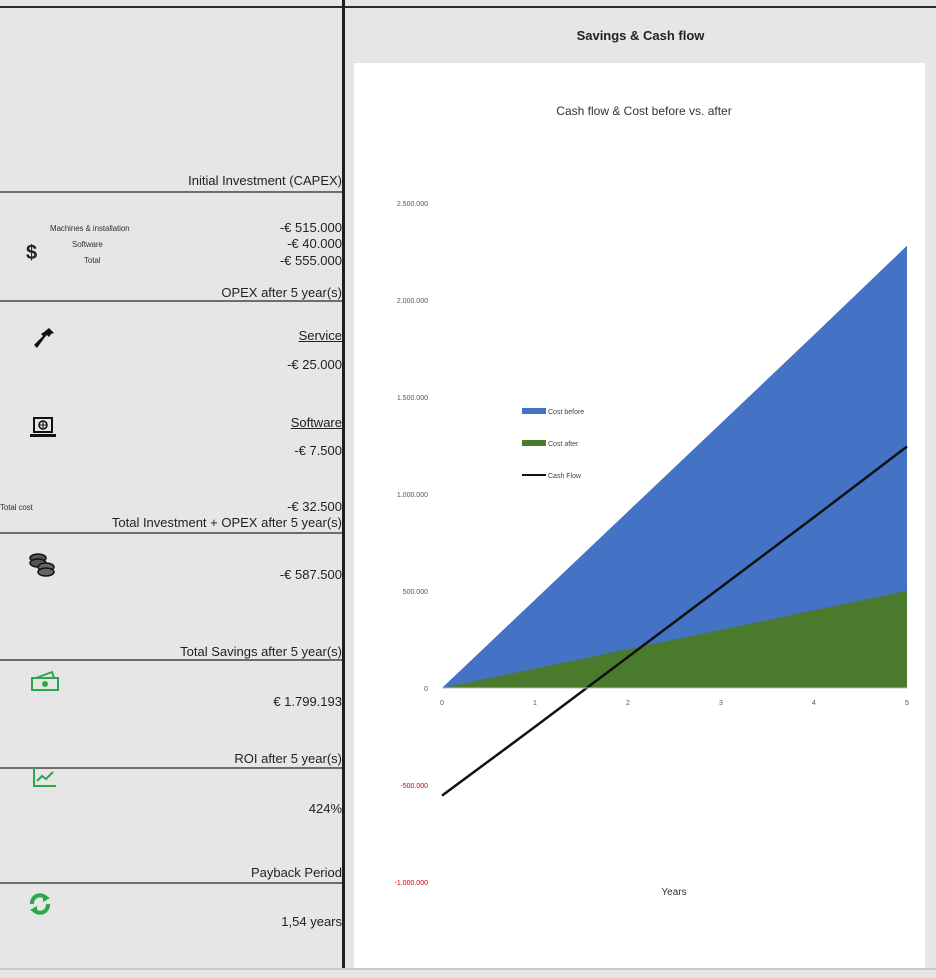 This screenshot has height=978, width=936. What do you see at coordinates (171, 192) in the screenshot?
I see `capex-divider` at bounding box center [171, 192].